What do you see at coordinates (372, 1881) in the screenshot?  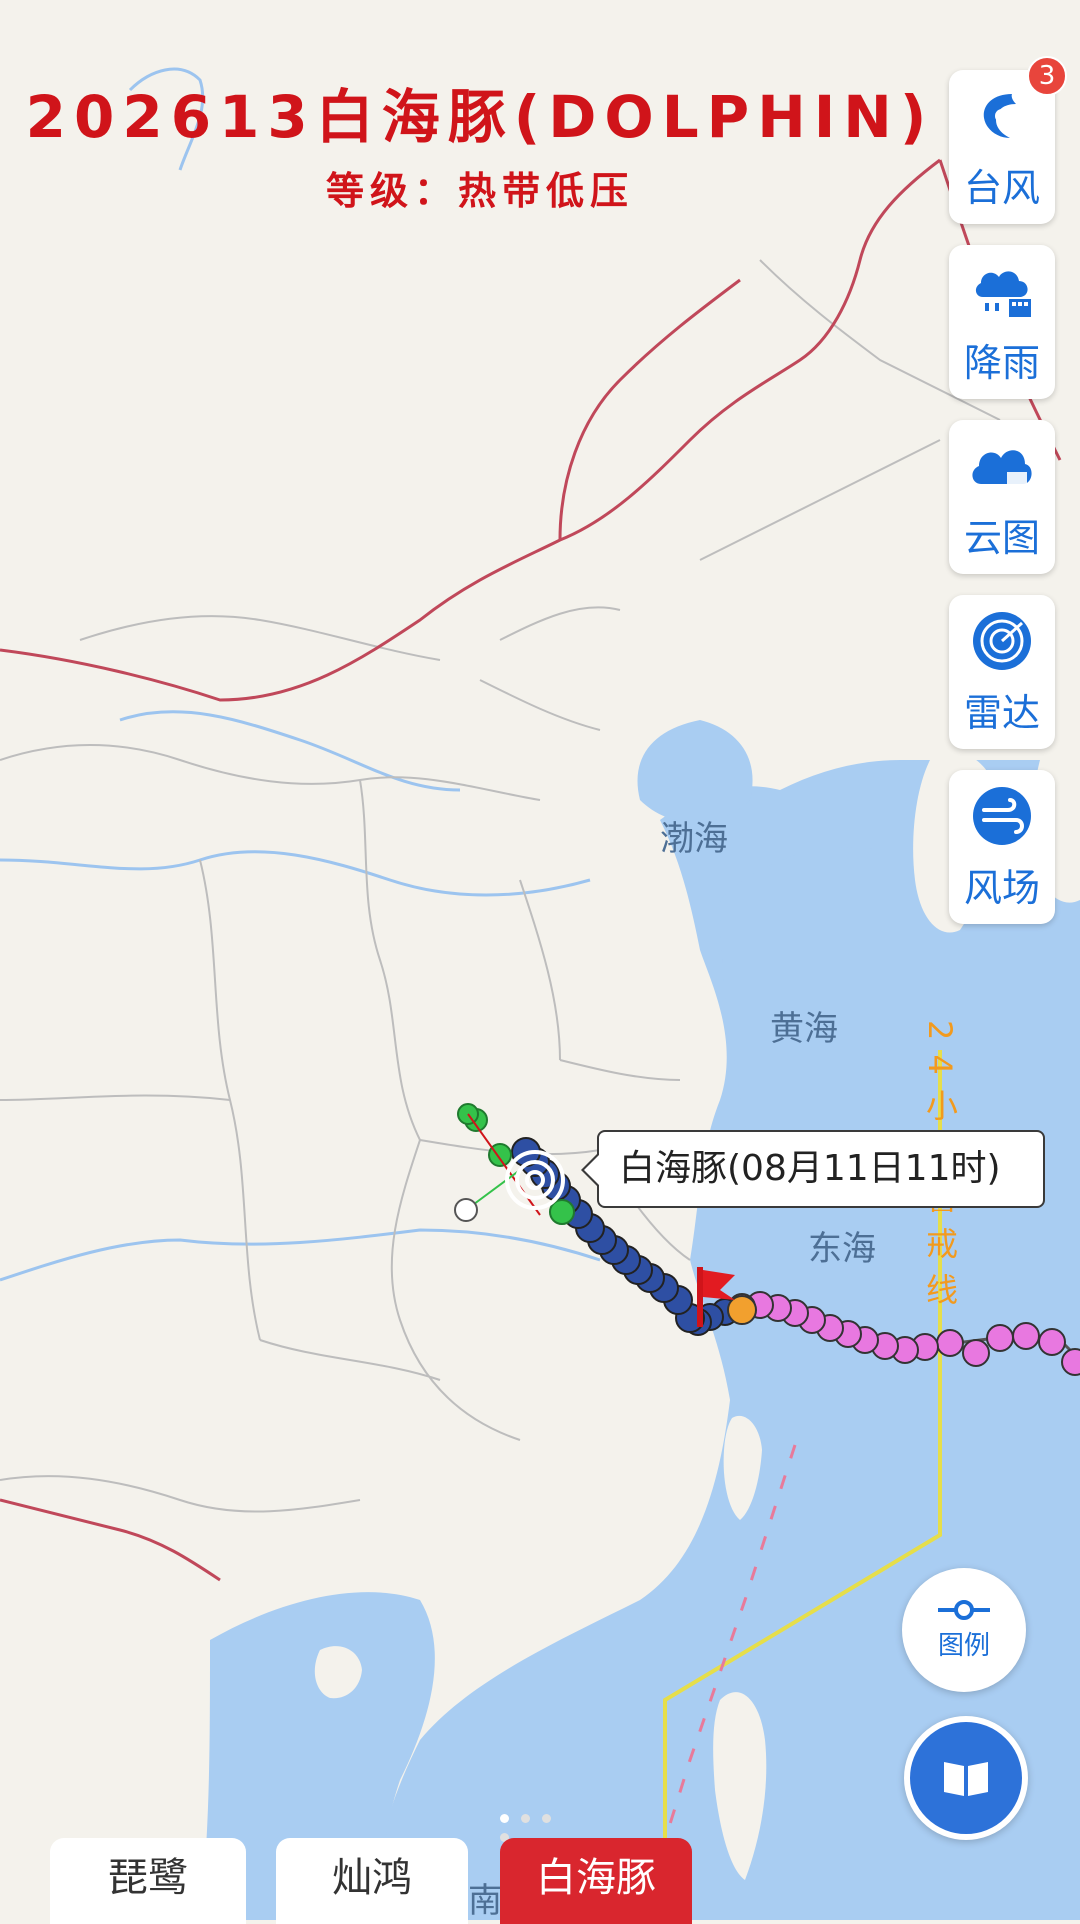 I see `tab-typhoon-canhong: 灿鸿` at bounding box center [372, 1881].